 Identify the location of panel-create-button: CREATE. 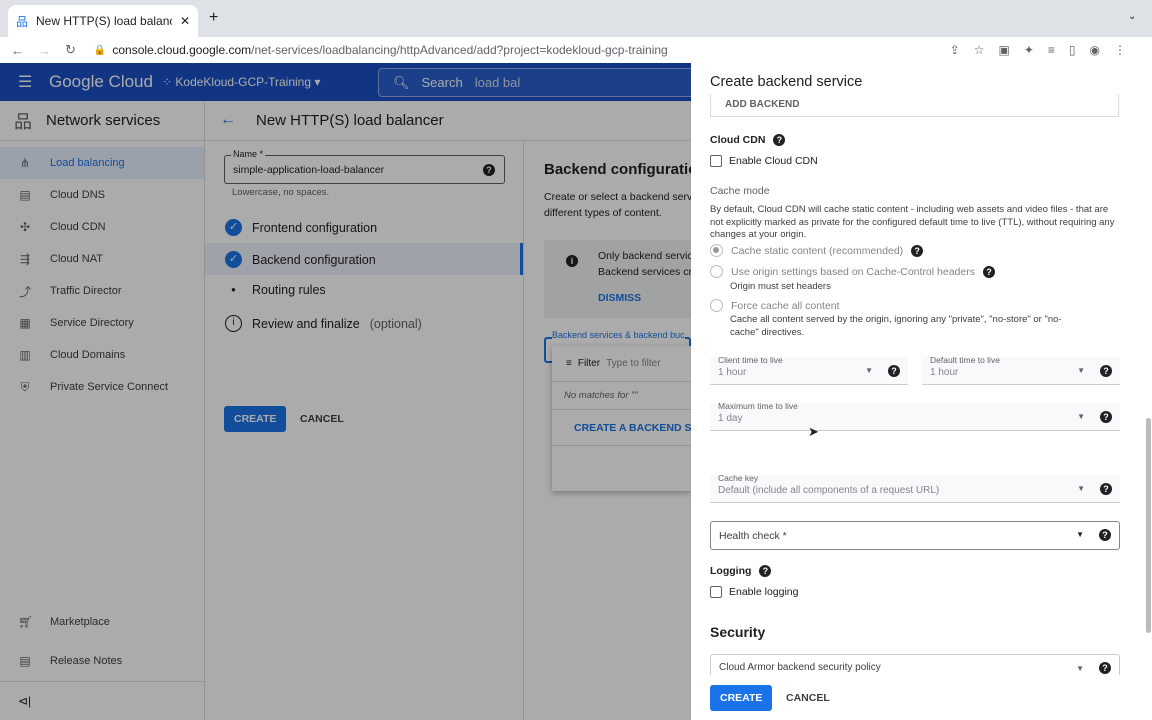
(741, 698).